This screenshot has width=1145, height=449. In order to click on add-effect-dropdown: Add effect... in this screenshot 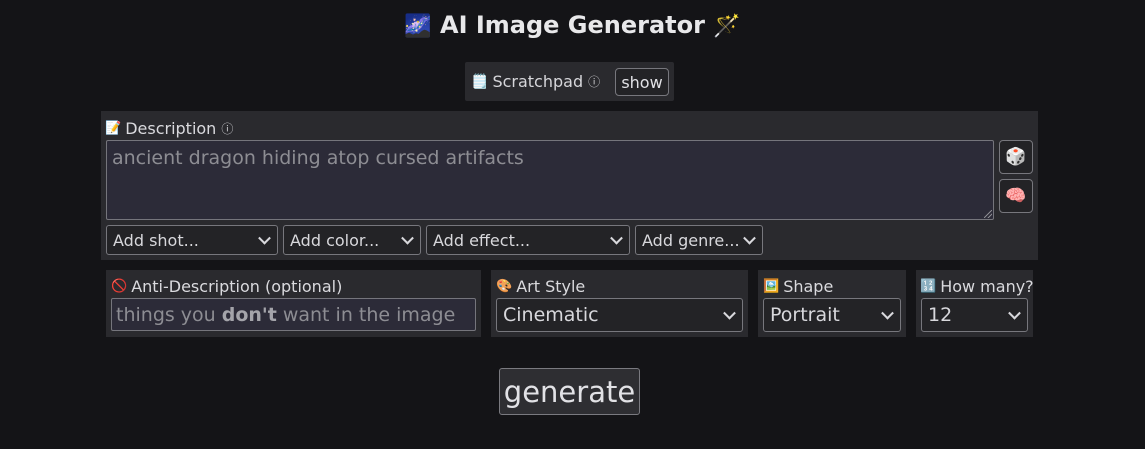, I will do `click(528, 240)`.